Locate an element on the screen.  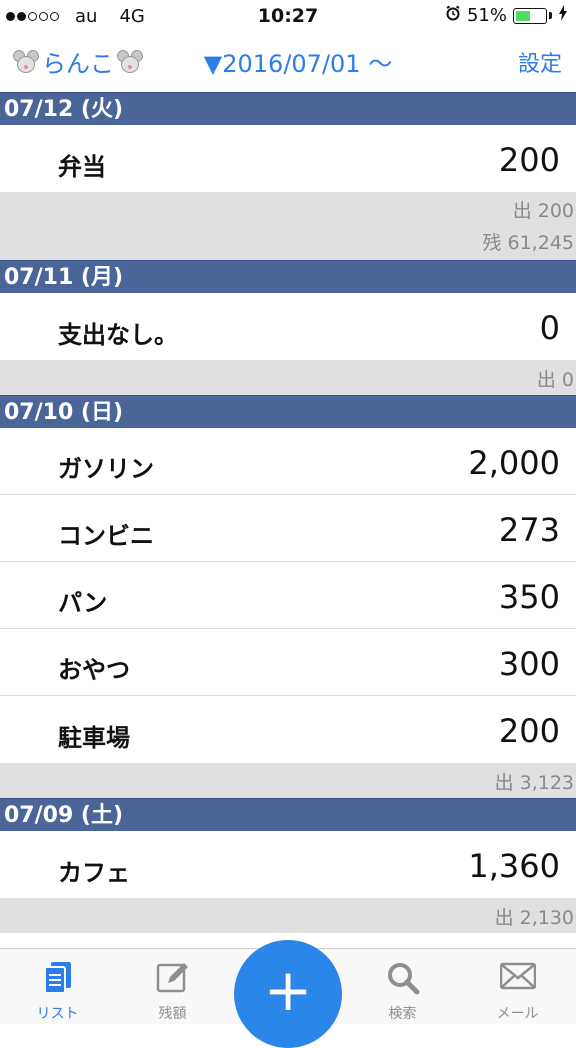
expense-name: コンビニ is located at coordinates (106, 536).